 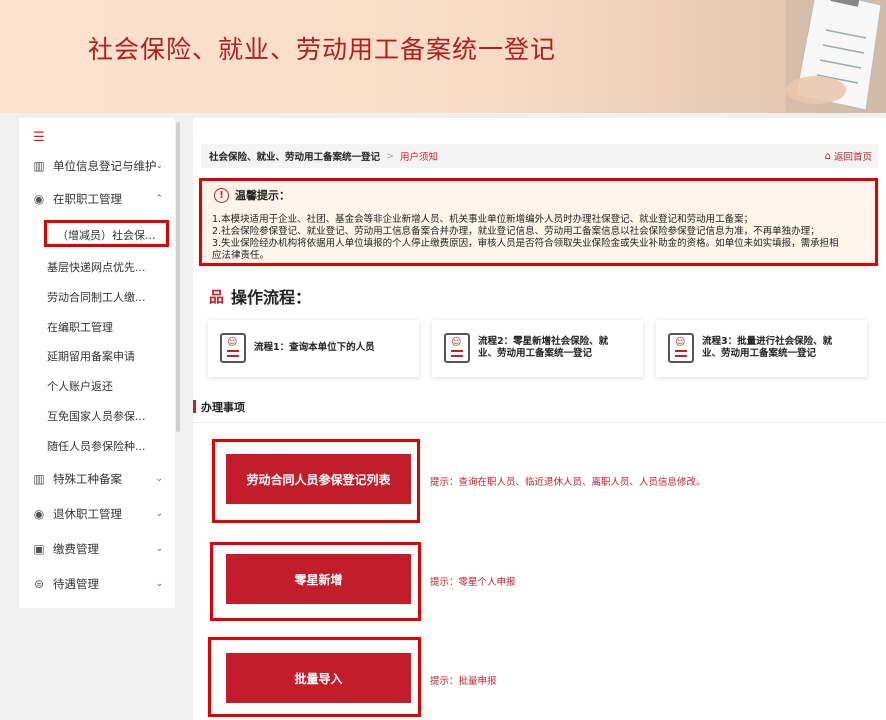 I want to click on chevron-up-icon: ⌃, so click(x=159, y=199).